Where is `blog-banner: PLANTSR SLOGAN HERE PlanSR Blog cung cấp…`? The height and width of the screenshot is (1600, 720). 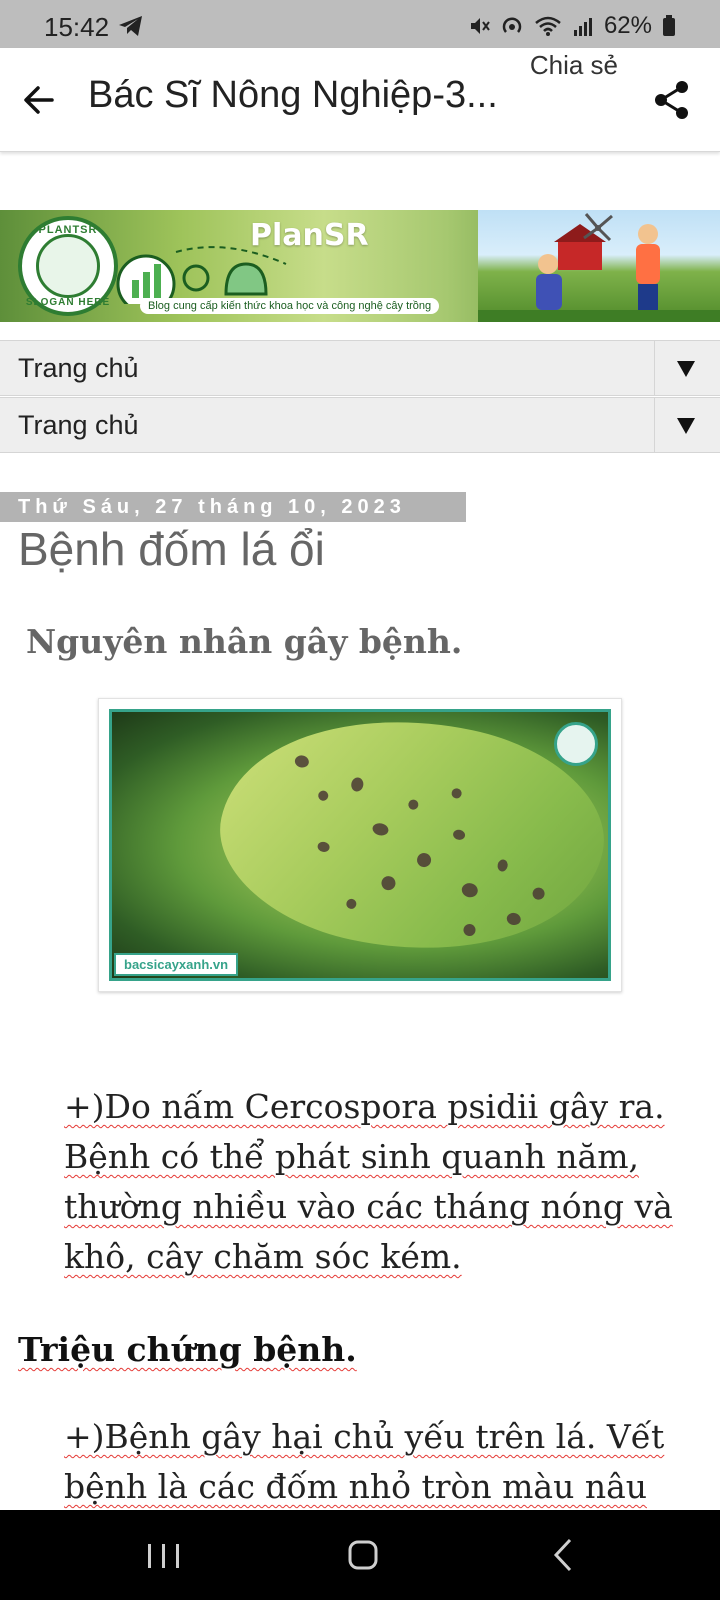
blog-banner: PLANTSR SLOGAN HERE PlanSR Blog cung cấp… is located at coordinates (360, 266).